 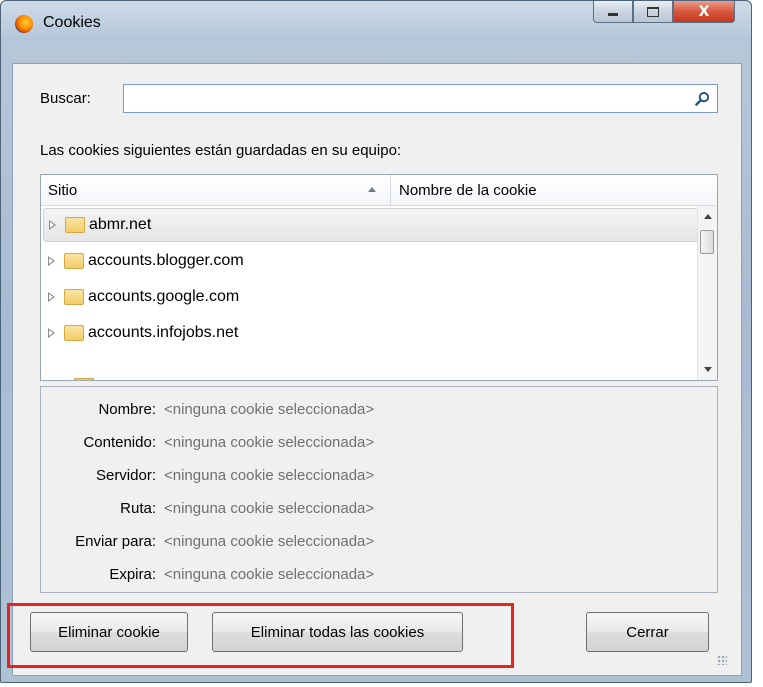 I want to click on search-input, so click(x=410, y=99).